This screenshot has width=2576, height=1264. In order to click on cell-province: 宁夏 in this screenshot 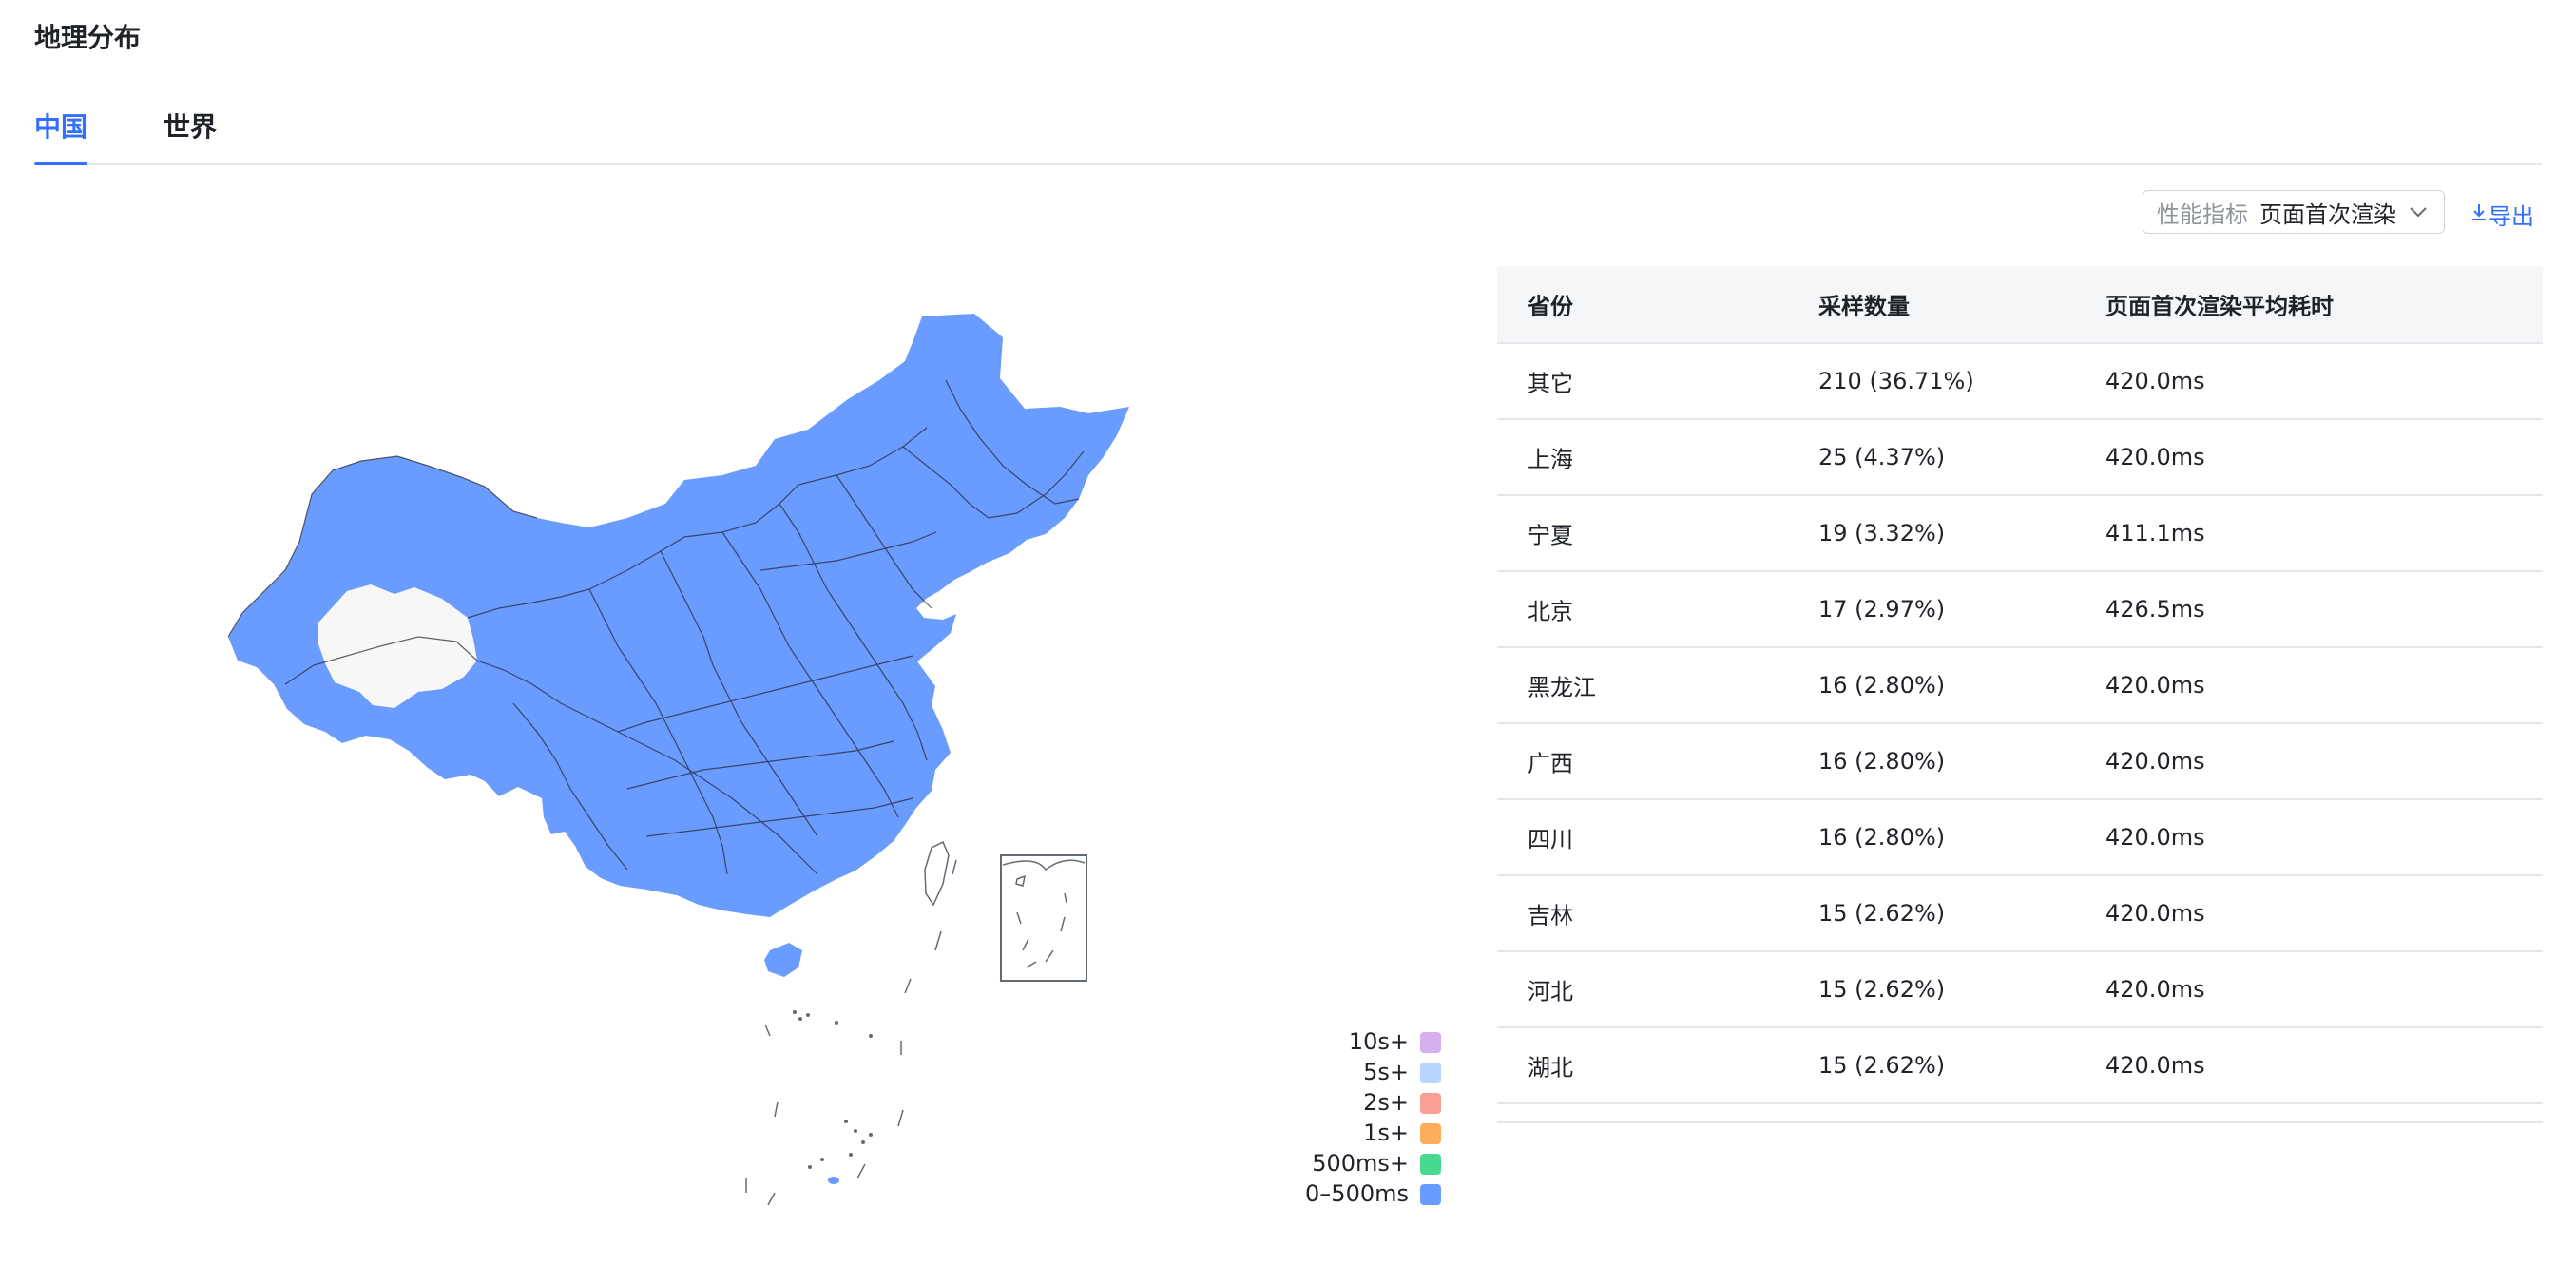, I will do `click(1551, 536)`.